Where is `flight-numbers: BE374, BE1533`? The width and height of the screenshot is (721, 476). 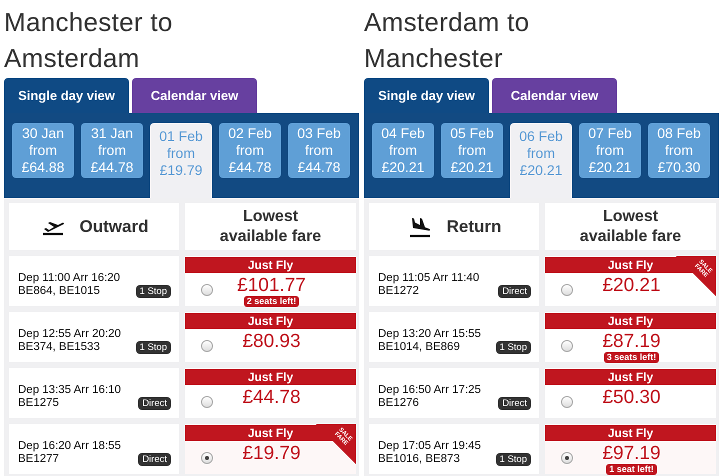
flight-numbers: BE374, BE1533 is located at coordinates (59, 347).